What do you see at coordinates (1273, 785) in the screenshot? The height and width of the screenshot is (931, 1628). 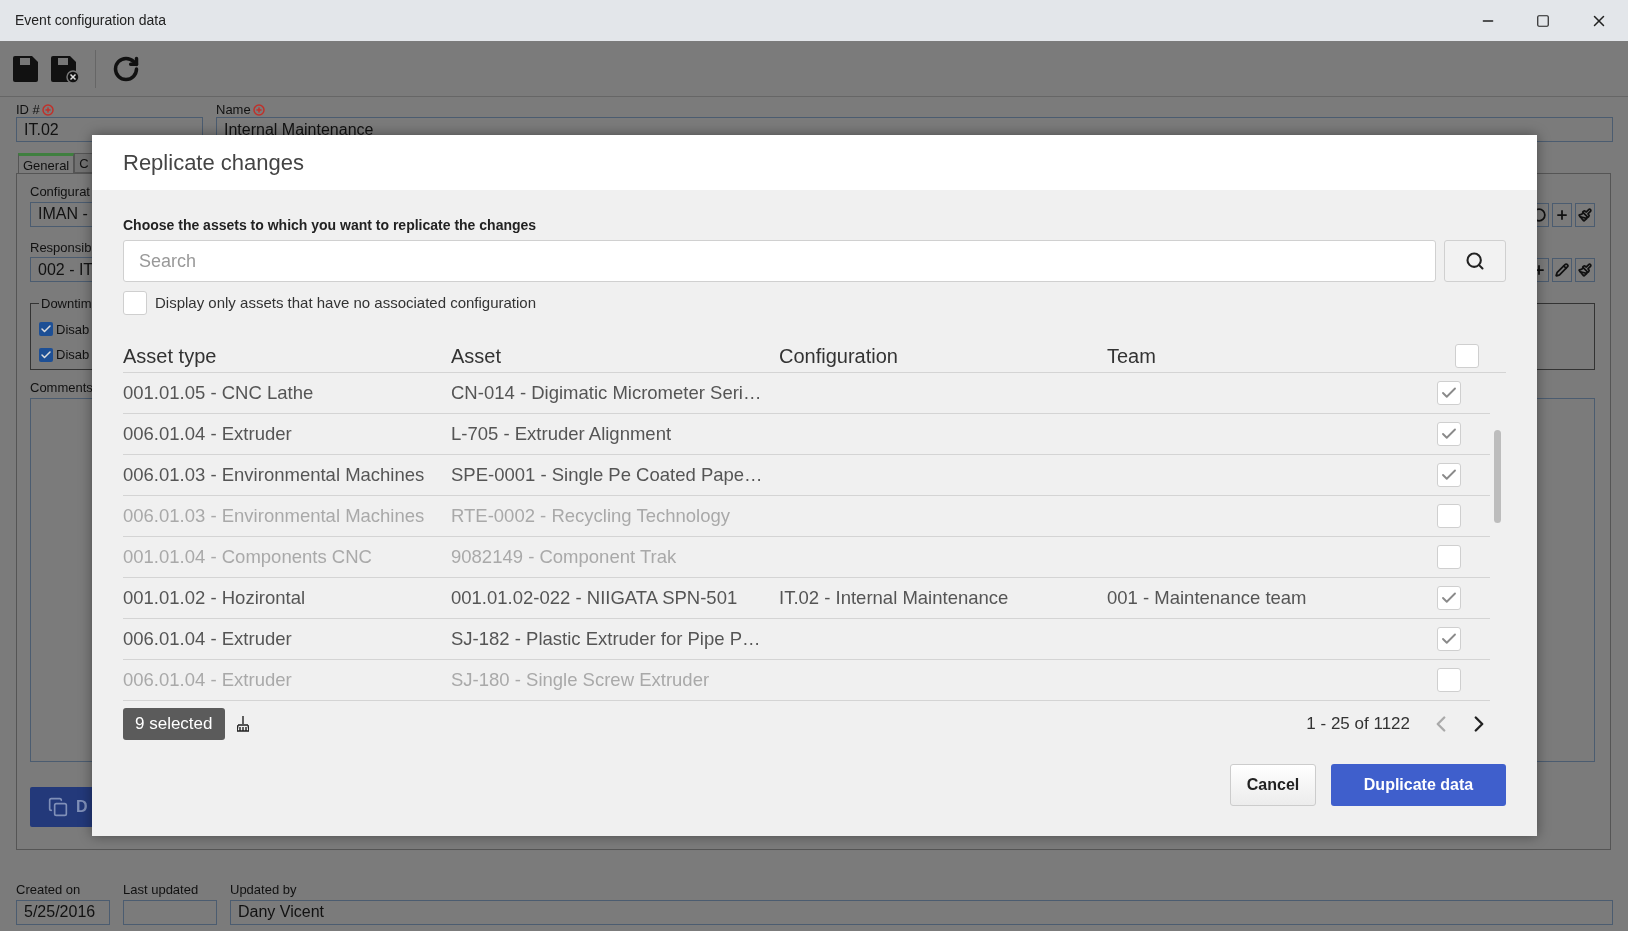 I see `cancel-button: Cancel` at bounding box center [1273, 785].